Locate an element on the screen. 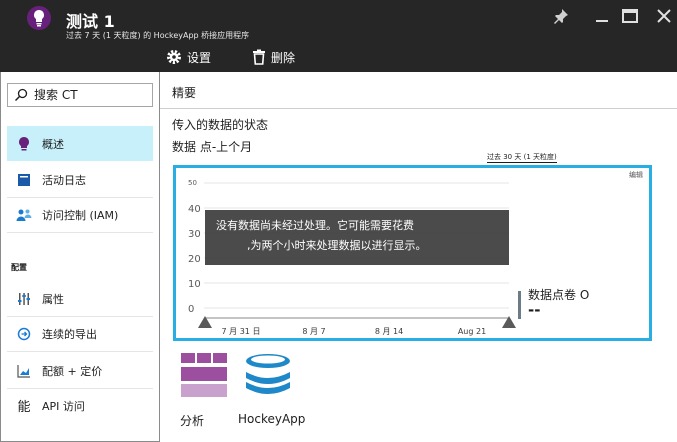 The height and width of the screenshot is (442, 677). sliders-icon is located at coordinates (24, 299).